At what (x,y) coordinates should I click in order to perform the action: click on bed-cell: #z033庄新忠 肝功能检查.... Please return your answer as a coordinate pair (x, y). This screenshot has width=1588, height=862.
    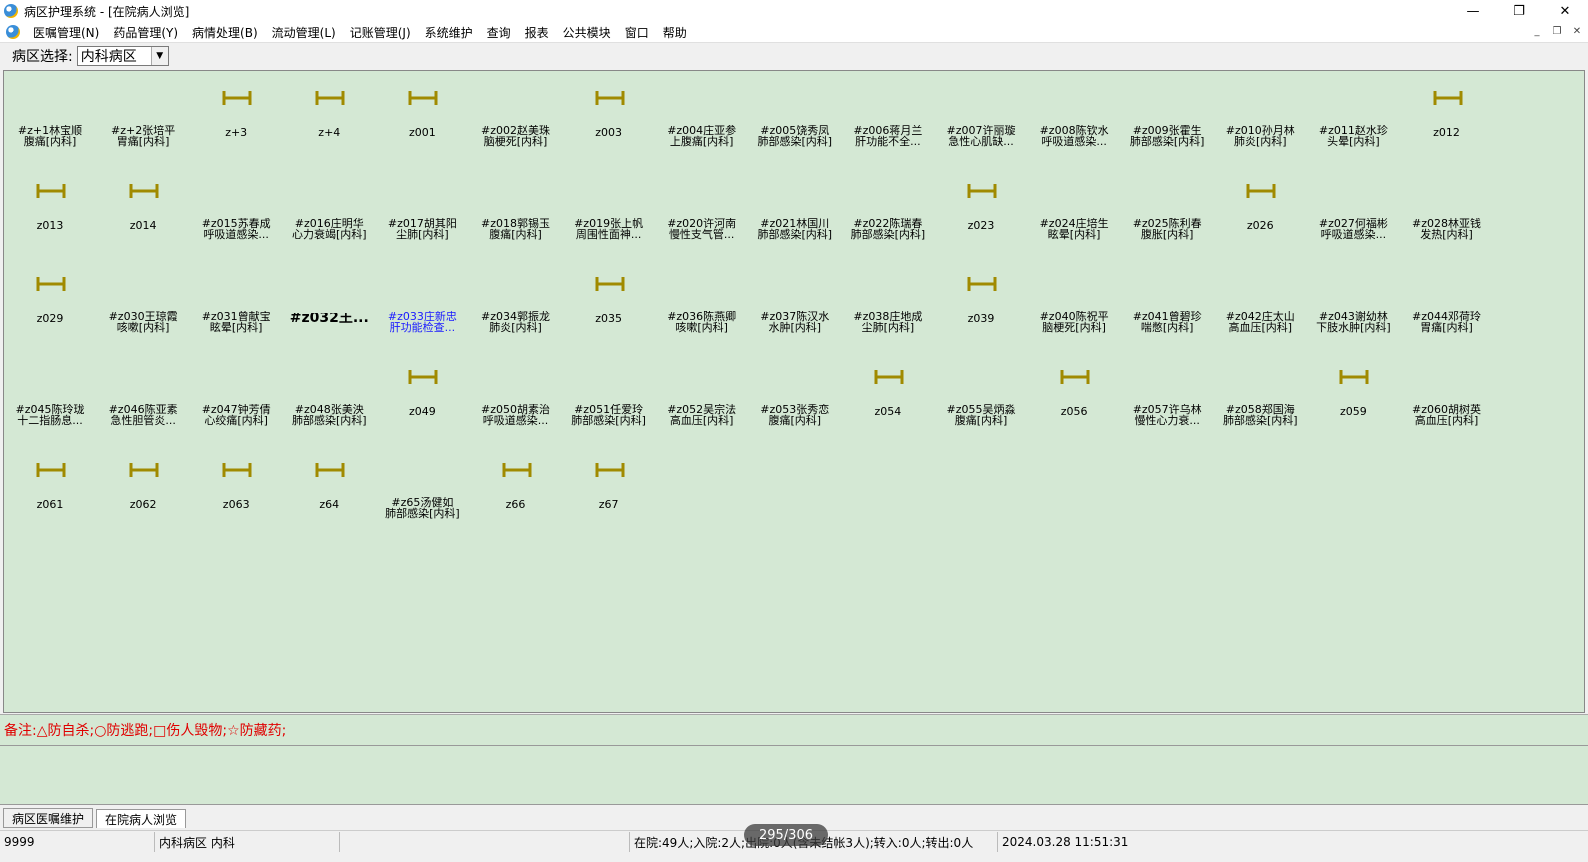
    Looking at the image, I should click on (422, 299).